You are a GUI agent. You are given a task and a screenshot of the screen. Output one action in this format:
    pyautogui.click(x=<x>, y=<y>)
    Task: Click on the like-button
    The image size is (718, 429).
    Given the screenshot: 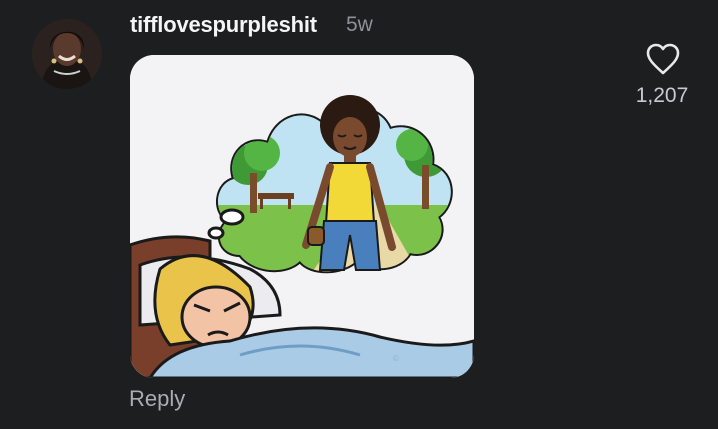 What is the action you would take?
    pyautogui.click(x=663, y=59)
    